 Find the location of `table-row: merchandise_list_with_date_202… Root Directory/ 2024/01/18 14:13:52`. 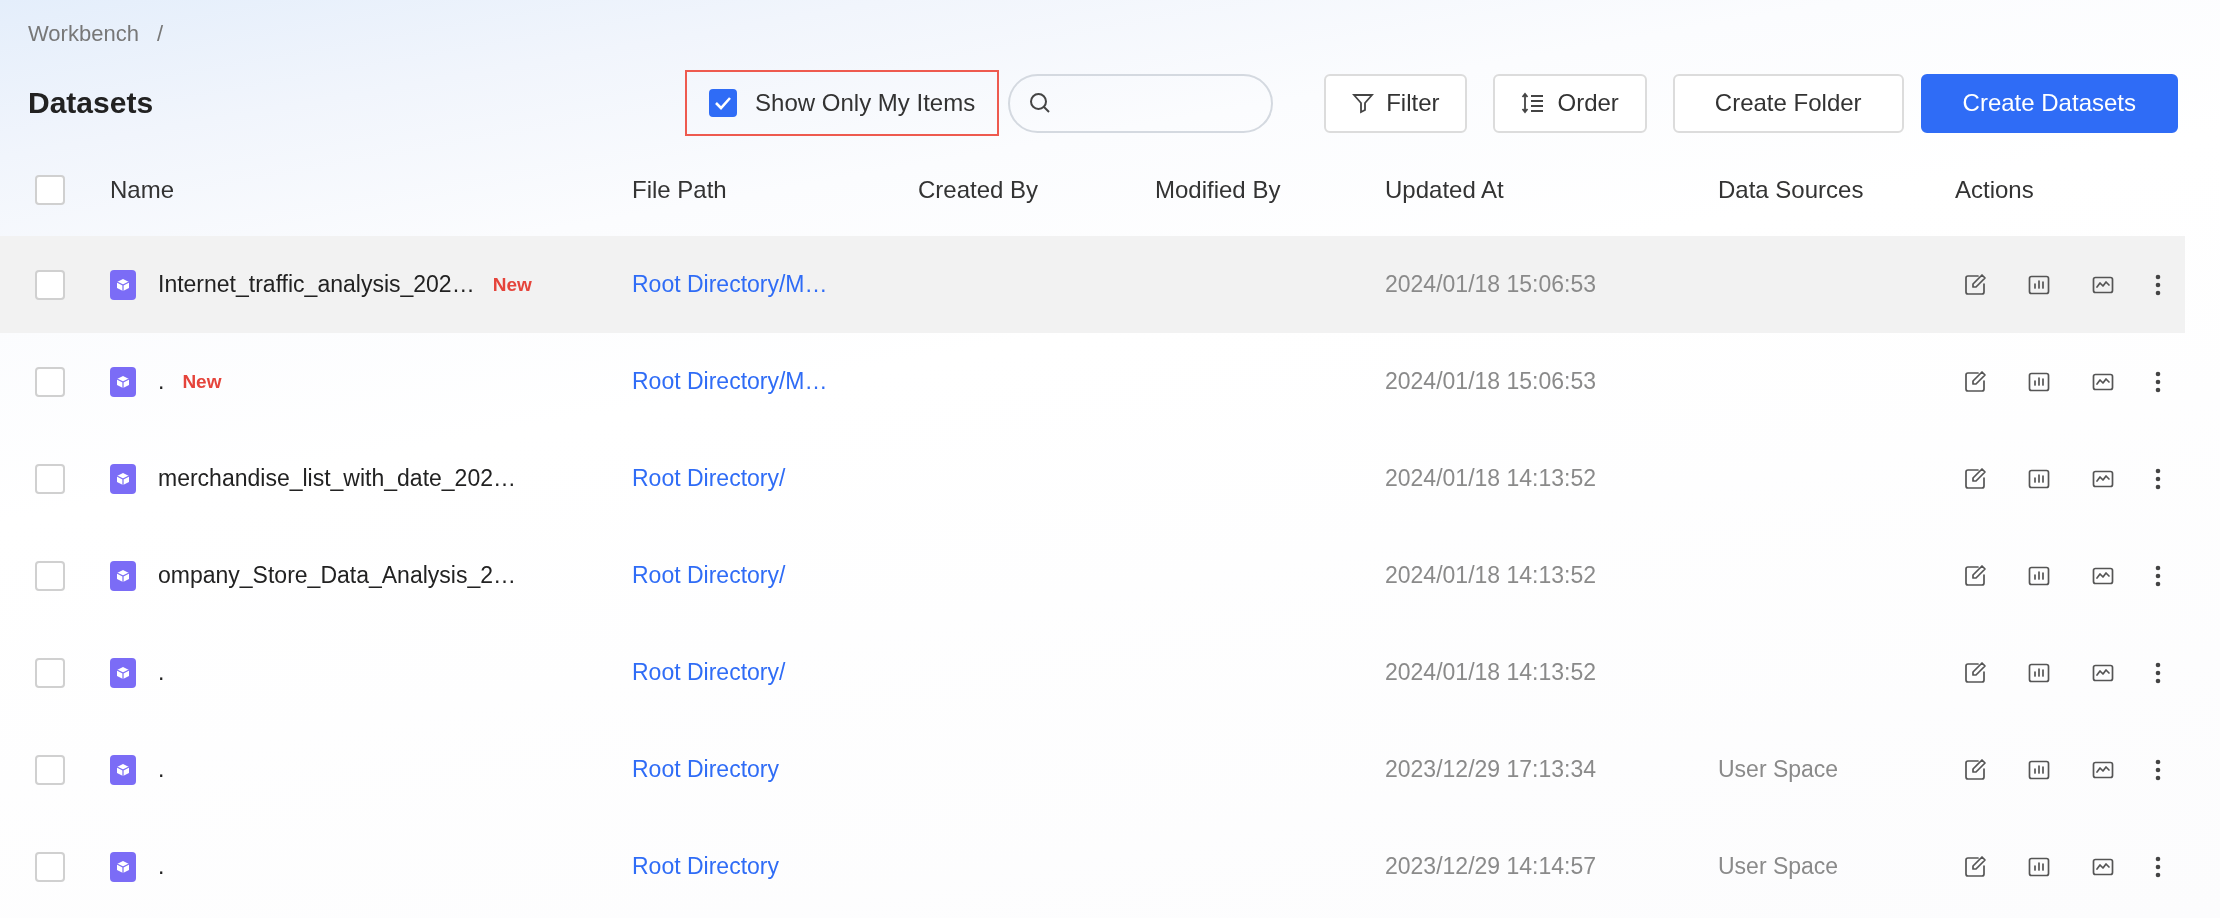

table-row: merchandise_list_with_date_202… Root Directory/ 2024/01/18 14:13:52 is located at coordinates (1092, 478).